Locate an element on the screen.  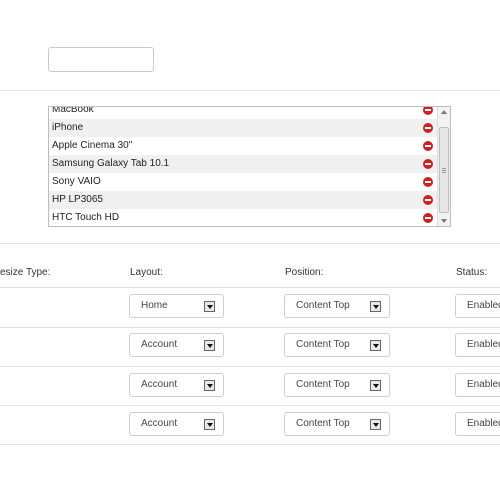
list-scrollbar is located at coordinates (443, 166).